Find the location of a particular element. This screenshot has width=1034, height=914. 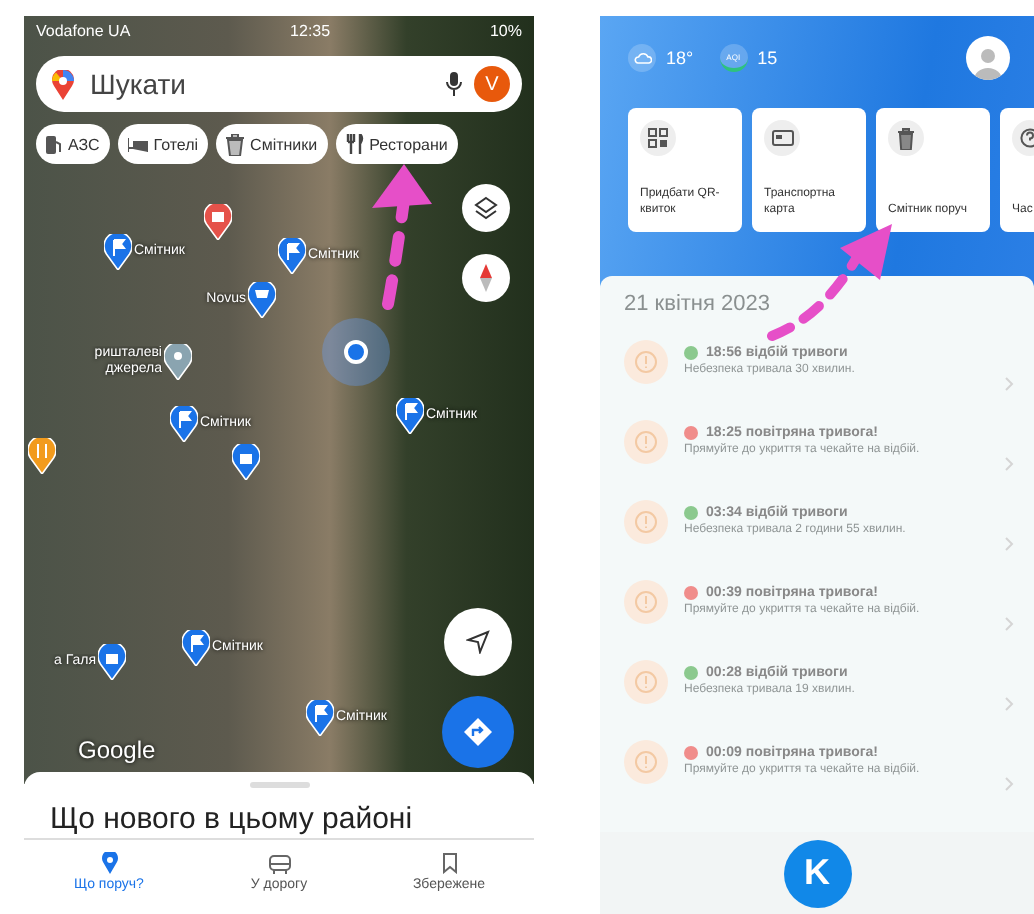

bookmark-icon is located at coordinates (449, 863).